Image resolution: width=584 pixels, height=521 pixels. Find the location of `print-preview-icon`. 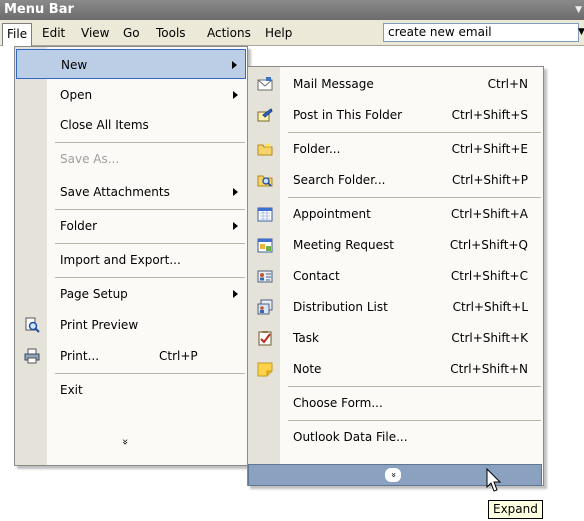

print-preview-icon is located at coordinates (32, 325).